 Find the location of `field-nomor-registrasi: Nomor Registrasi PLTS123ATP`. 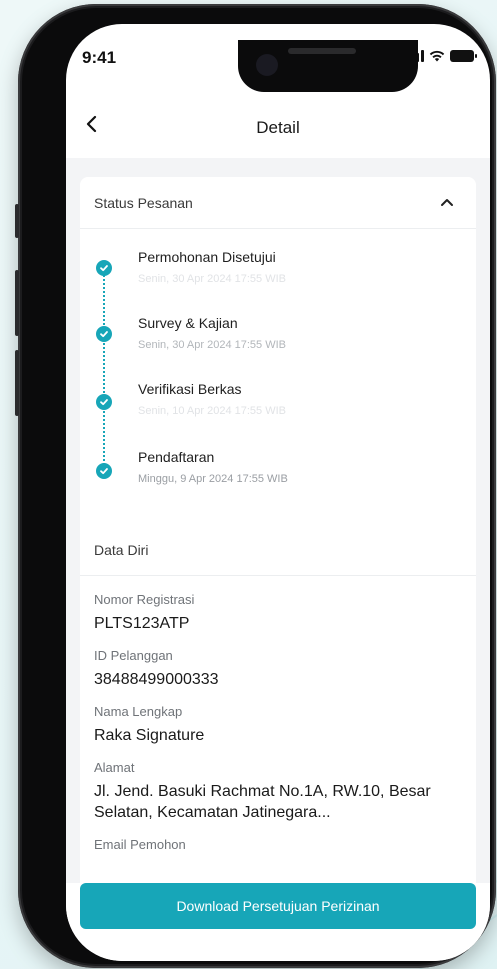

field-nomor-registrasi: Nomor Registrasi PLTS123ATP is located at coordinates (278, 613).